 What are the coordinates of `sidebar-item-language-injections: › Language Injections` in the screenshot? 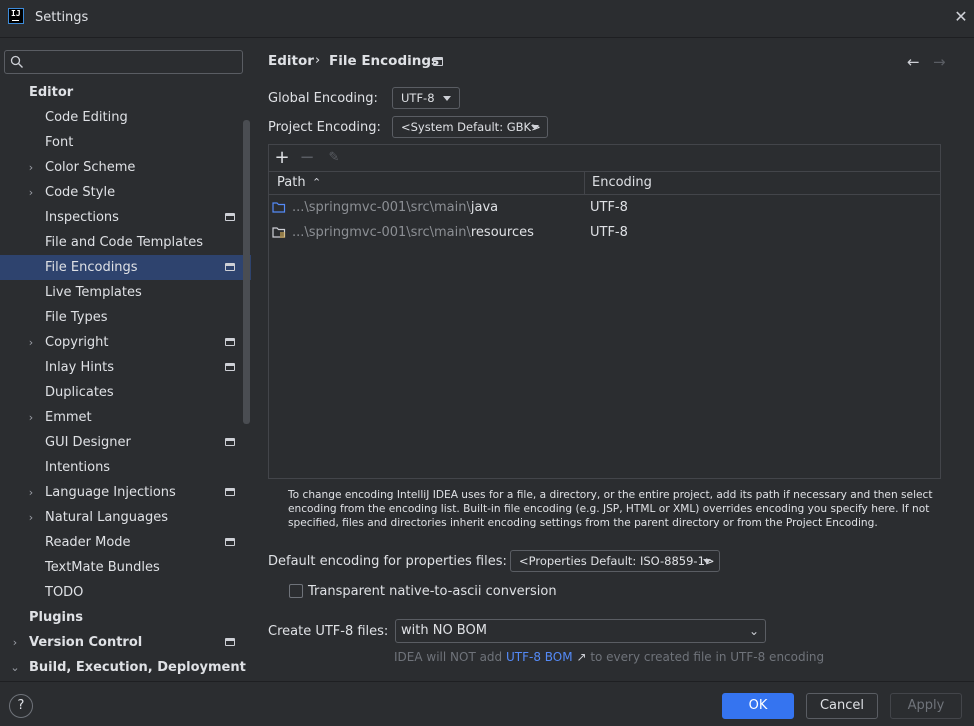 It's located at (125, 492).